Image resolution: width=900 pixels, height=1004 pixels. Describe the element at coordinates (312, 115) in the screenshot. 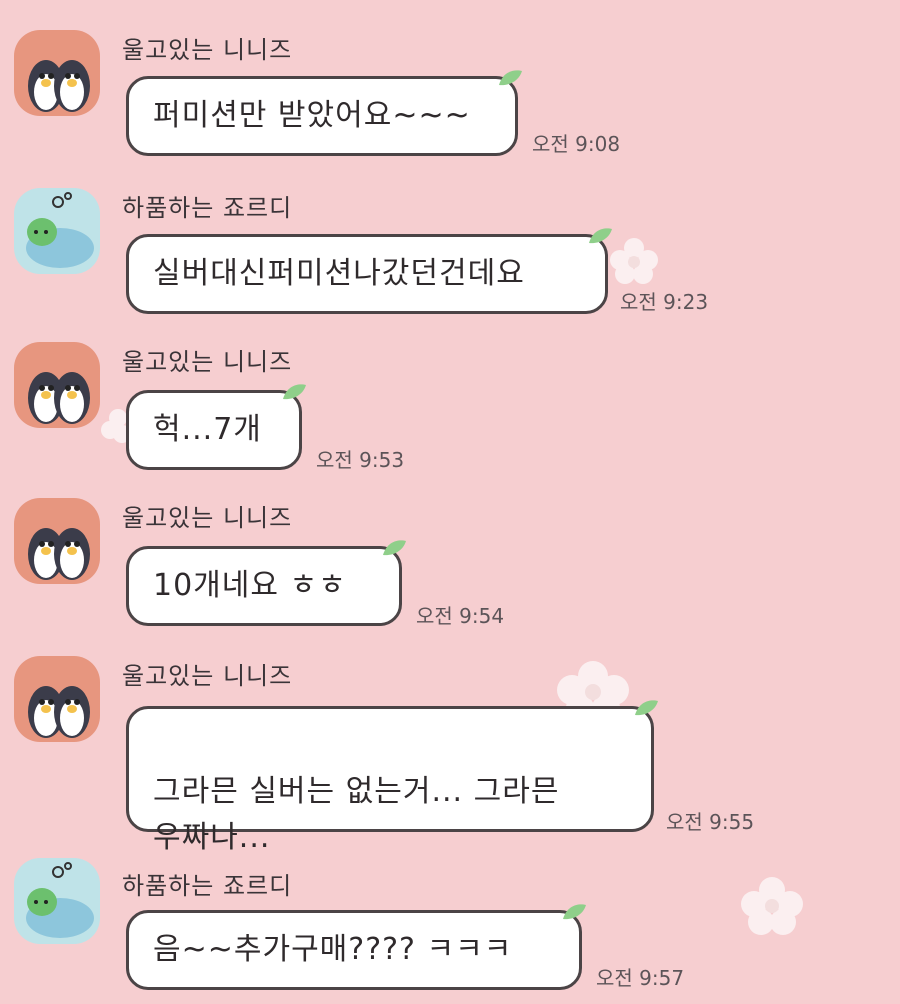

I see `message-text: 퍼미션만 받았어요~~~` at that location.